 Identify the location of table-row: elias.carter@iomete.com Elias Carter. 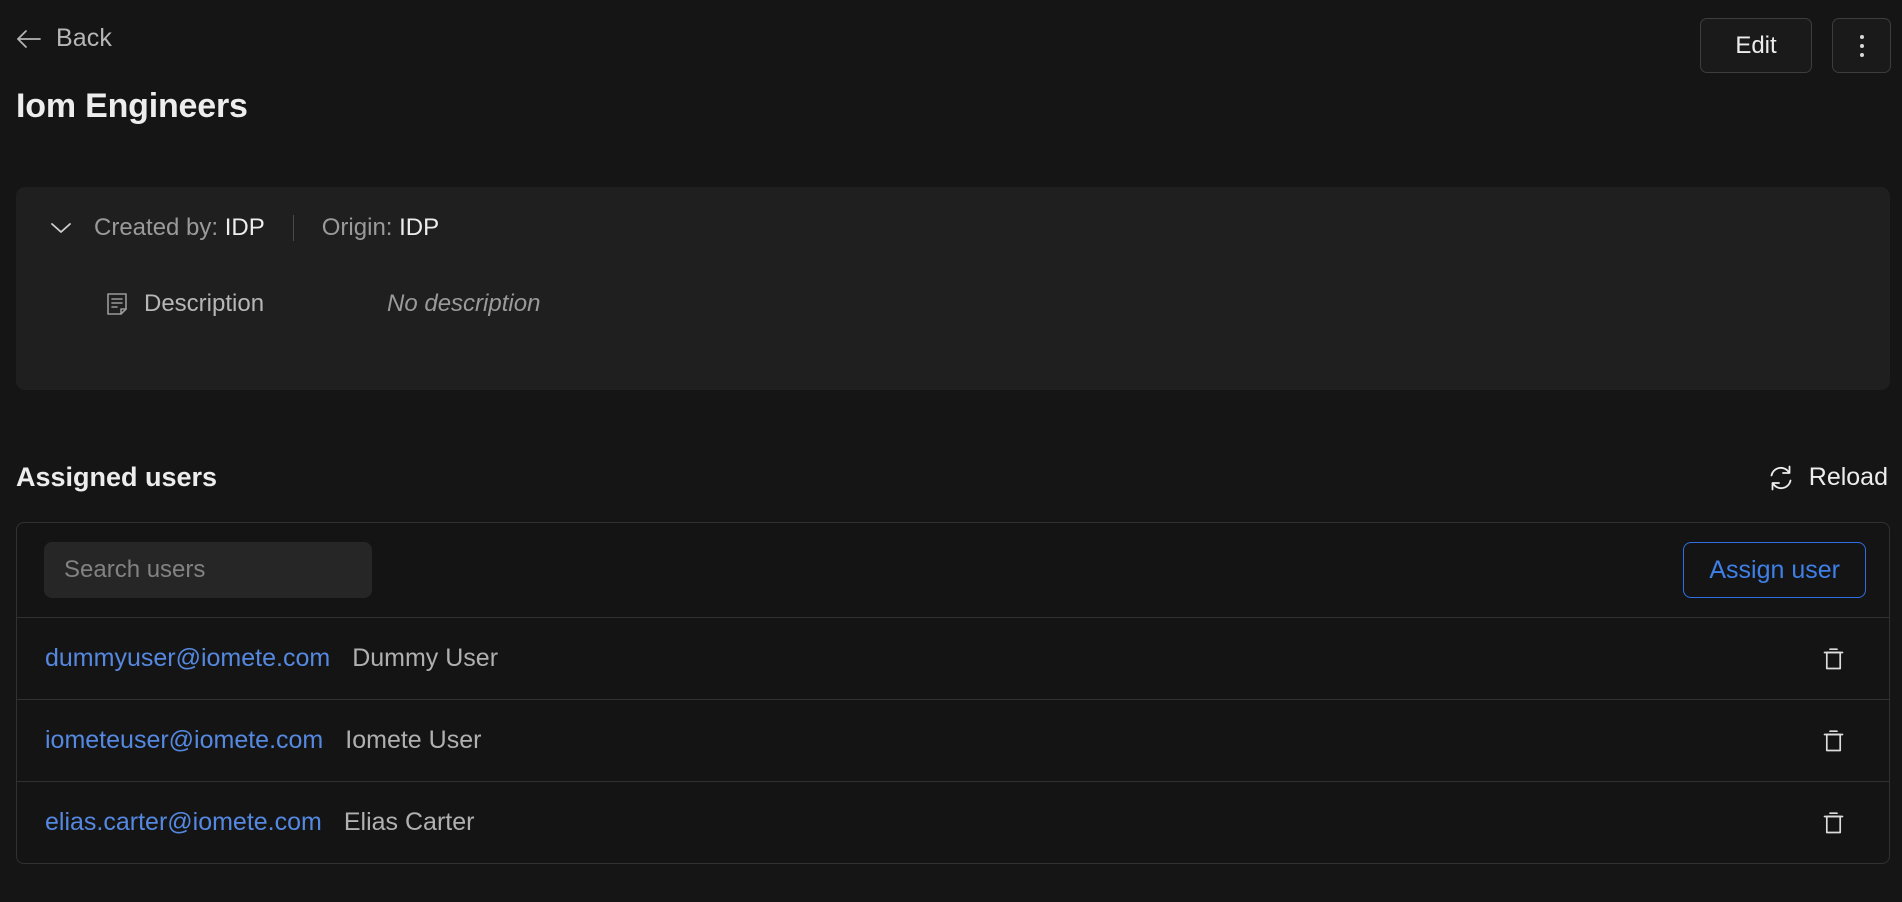
(953, 822).